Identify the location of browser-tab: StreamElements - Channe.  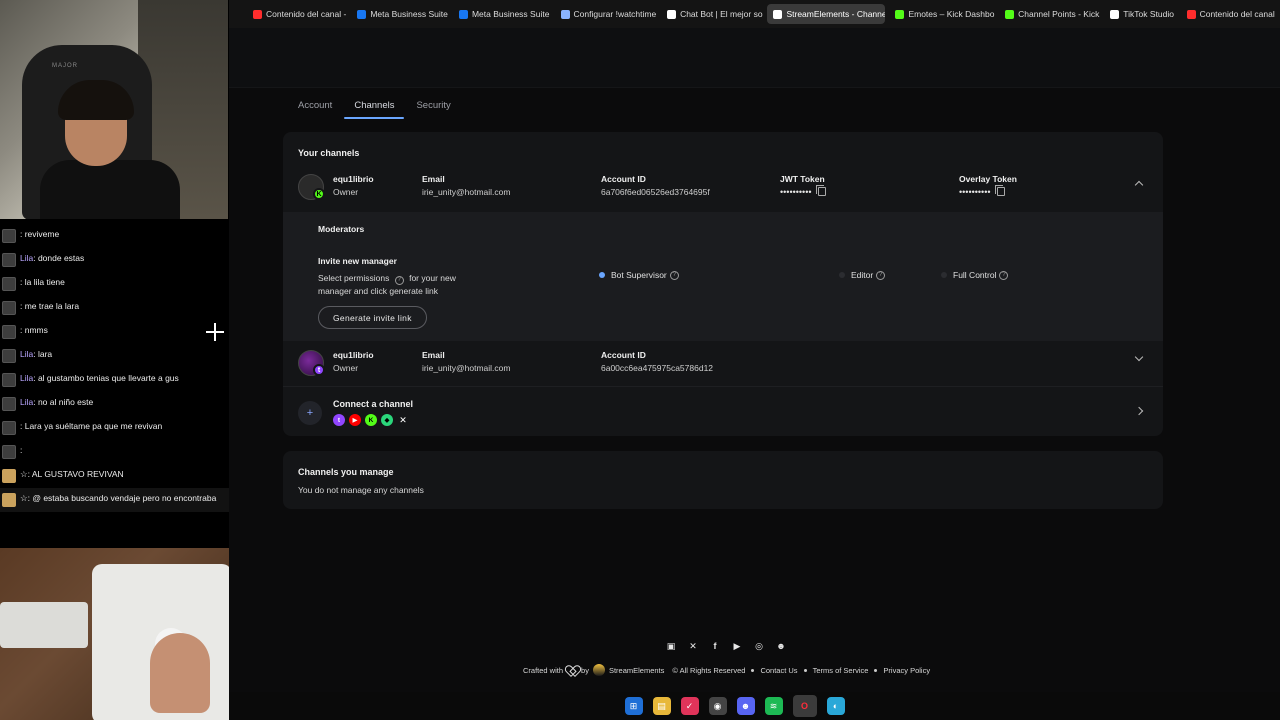
(826, 14).